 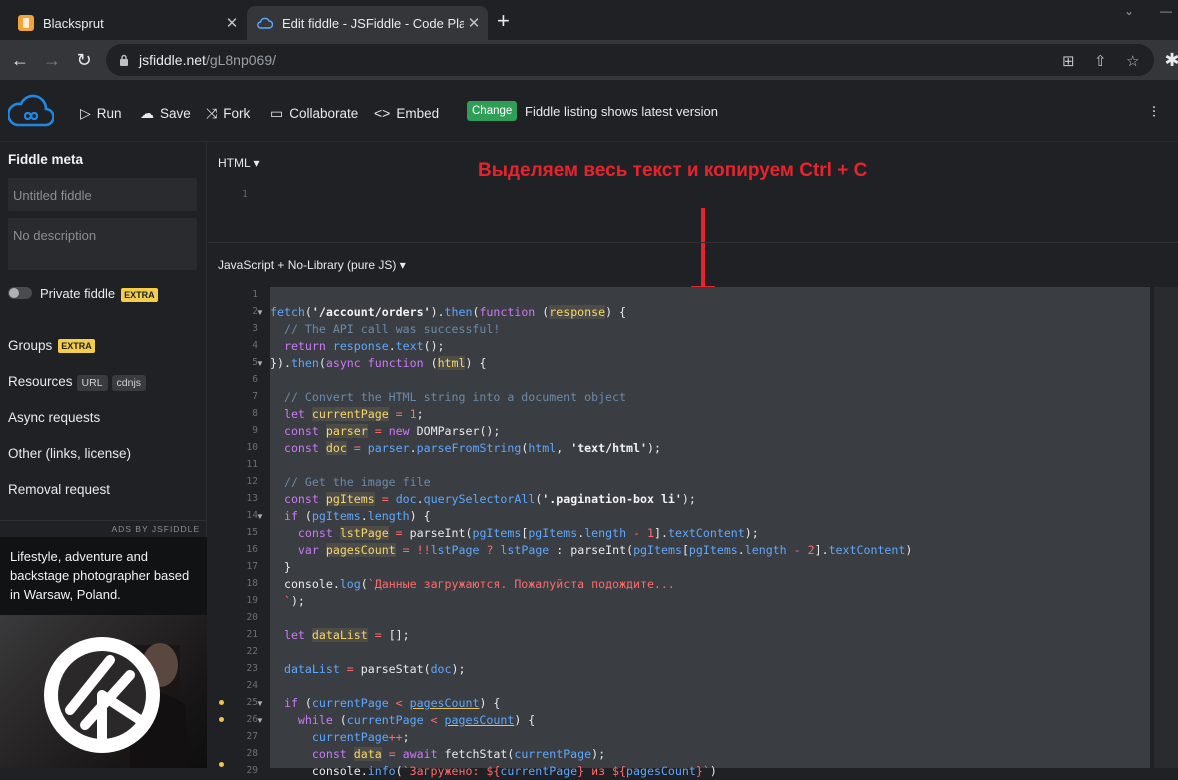 I want to click on sidebar-item-other: Other (links, license), so click(x=69, y=453).